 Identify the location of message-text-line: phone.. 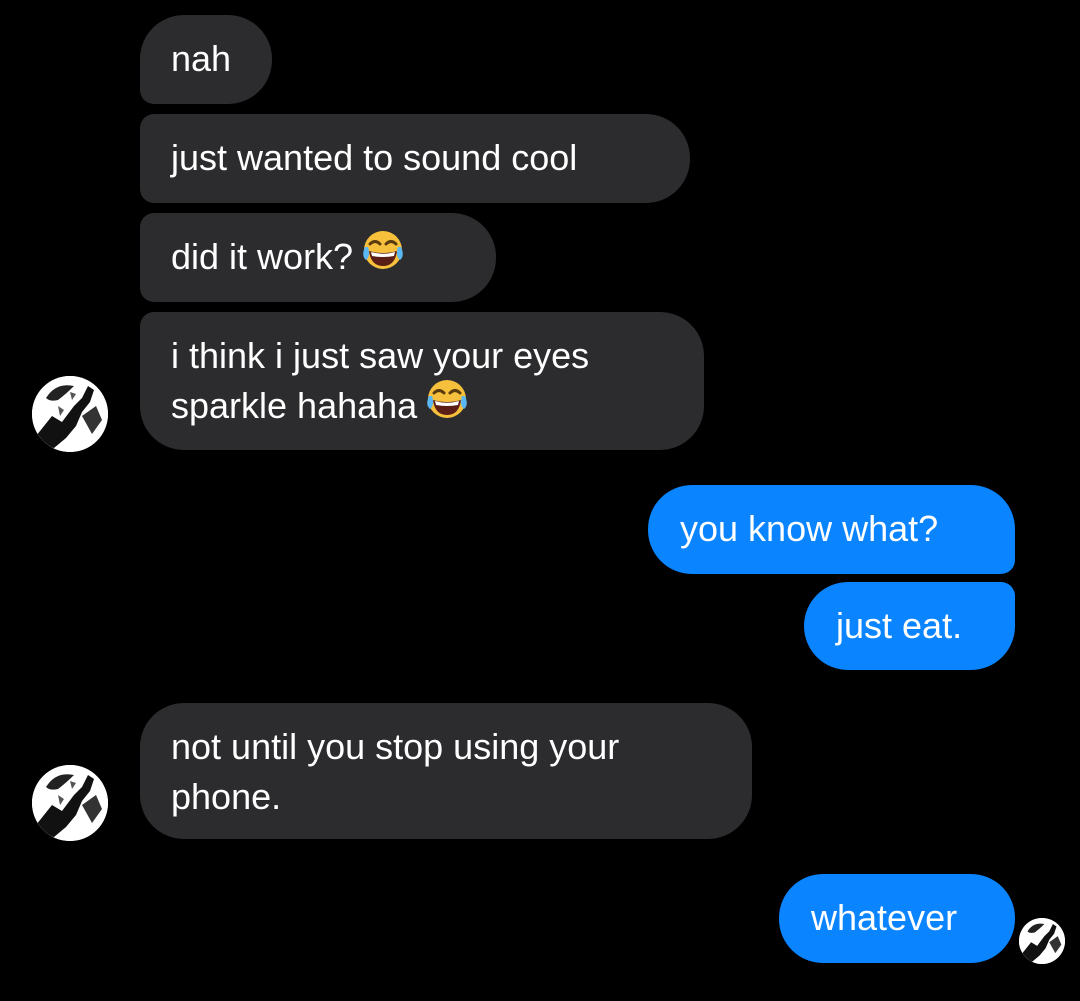
(226, 796).